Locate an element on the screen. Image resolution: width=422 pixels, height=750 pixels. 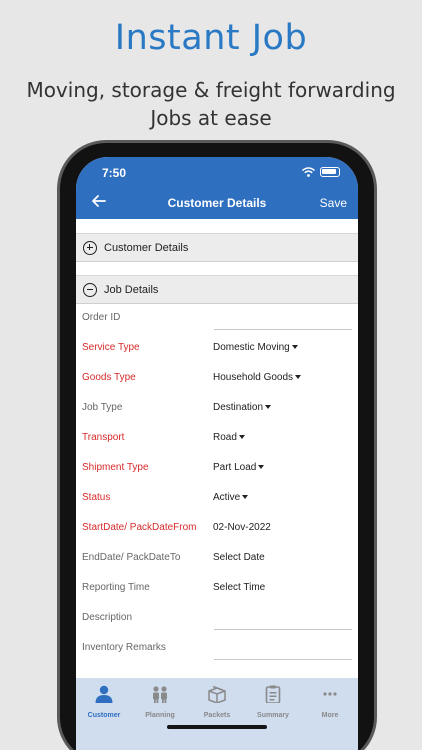
minus-circle-icon is located at coordinates (90, 289).